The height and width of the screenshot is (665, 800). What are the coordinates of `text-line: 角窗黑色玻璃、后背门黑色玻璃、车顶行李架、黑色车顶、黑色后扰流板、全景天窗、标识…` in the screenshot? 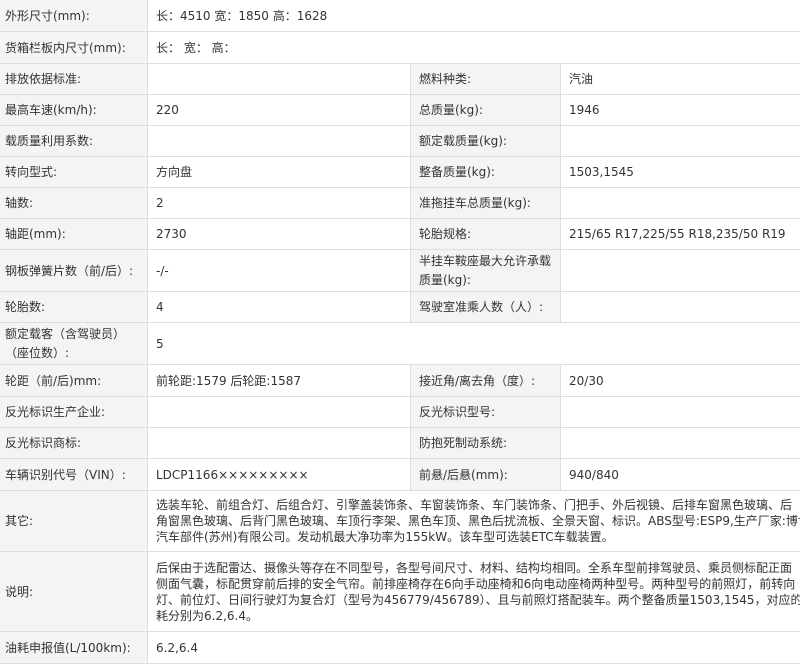 It's located at (478, 521).